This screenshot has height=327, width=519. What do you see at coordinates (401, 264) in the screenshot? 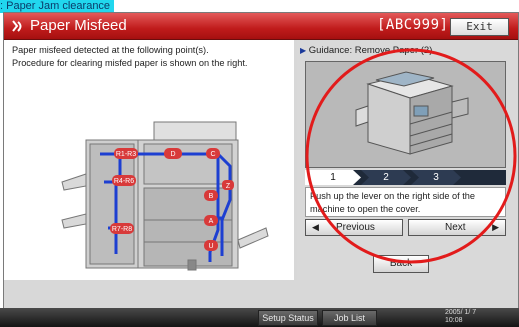
I see `back-button: Back` at bounding box center [401, 264].